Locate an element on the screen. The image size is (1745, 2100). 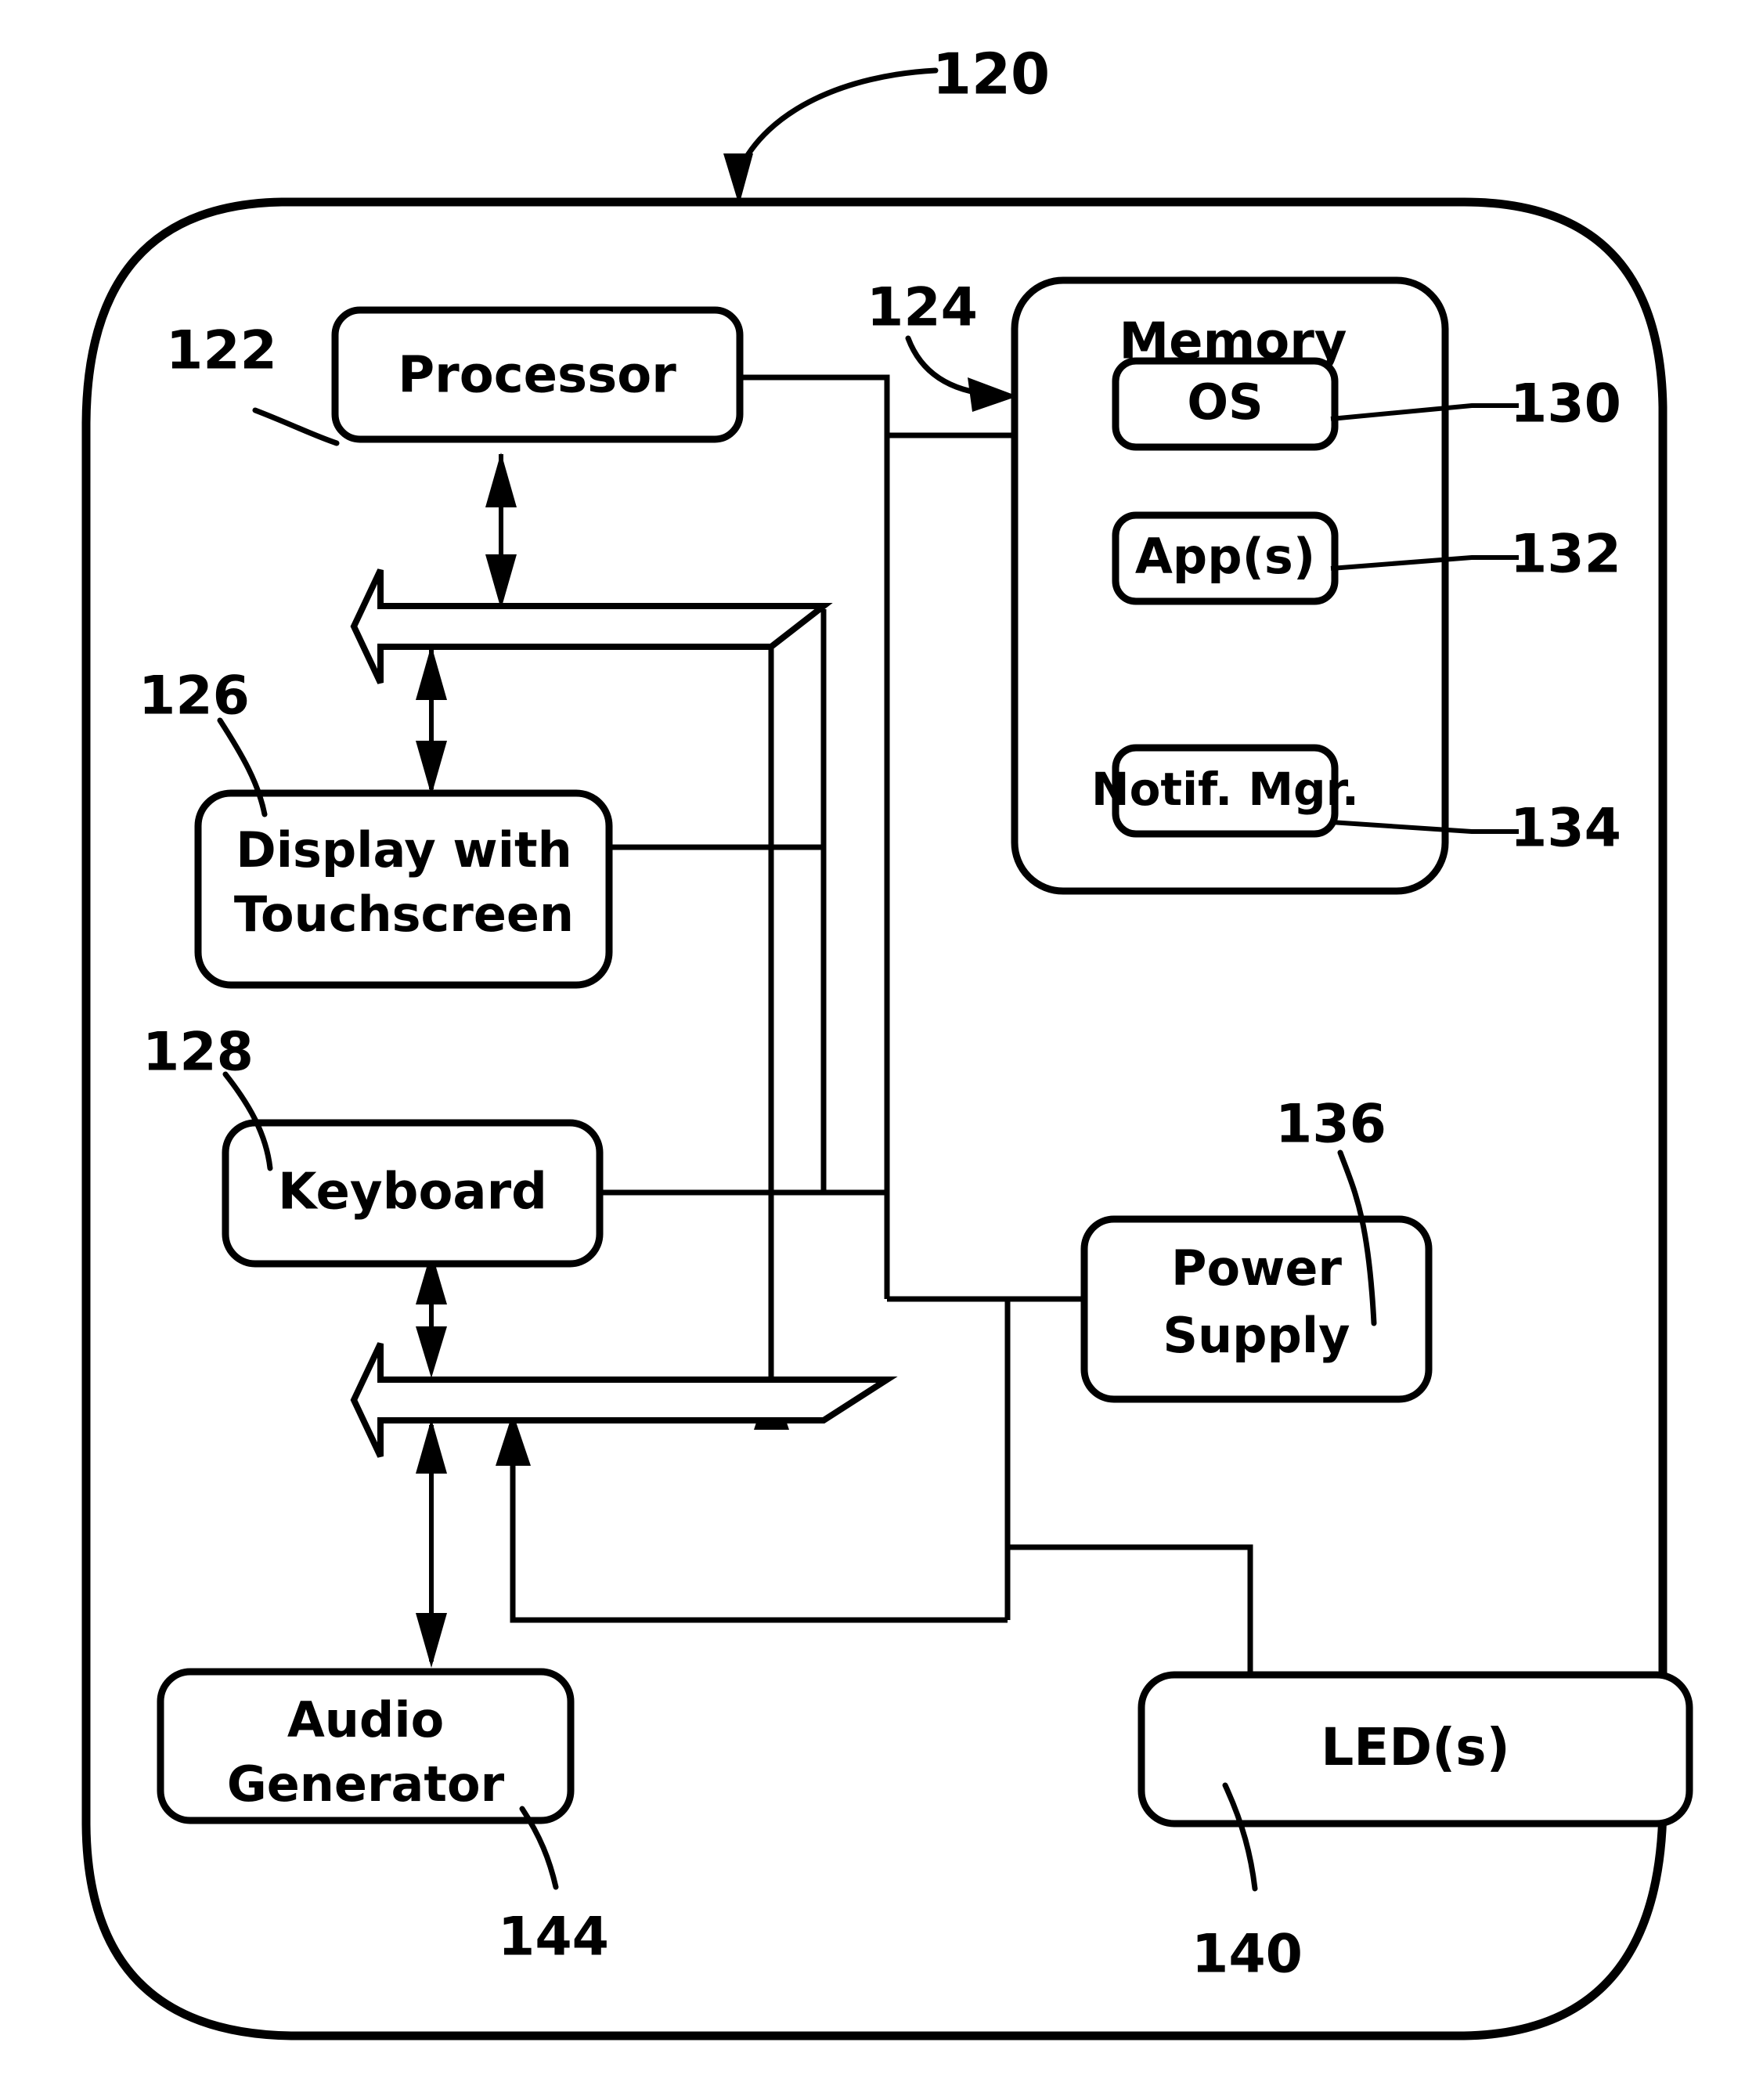
wire-bottom-rail-left is located at coordinates (759, 1536).